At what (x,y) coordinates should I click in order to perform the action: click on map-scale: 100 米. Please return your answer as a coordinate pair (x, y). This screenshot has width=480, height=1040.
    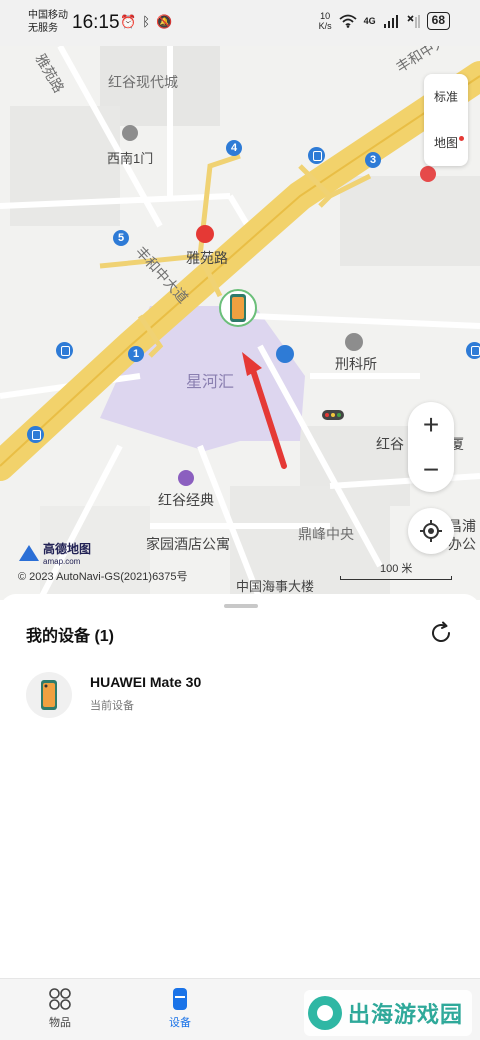
    Looking at the image, I should click on (396, 570).